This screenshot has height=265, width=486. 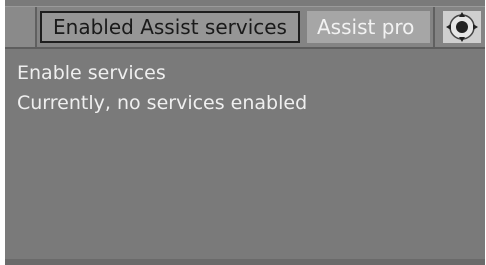 I want to click on controller-knob-icon, so click(x=462, y=27).